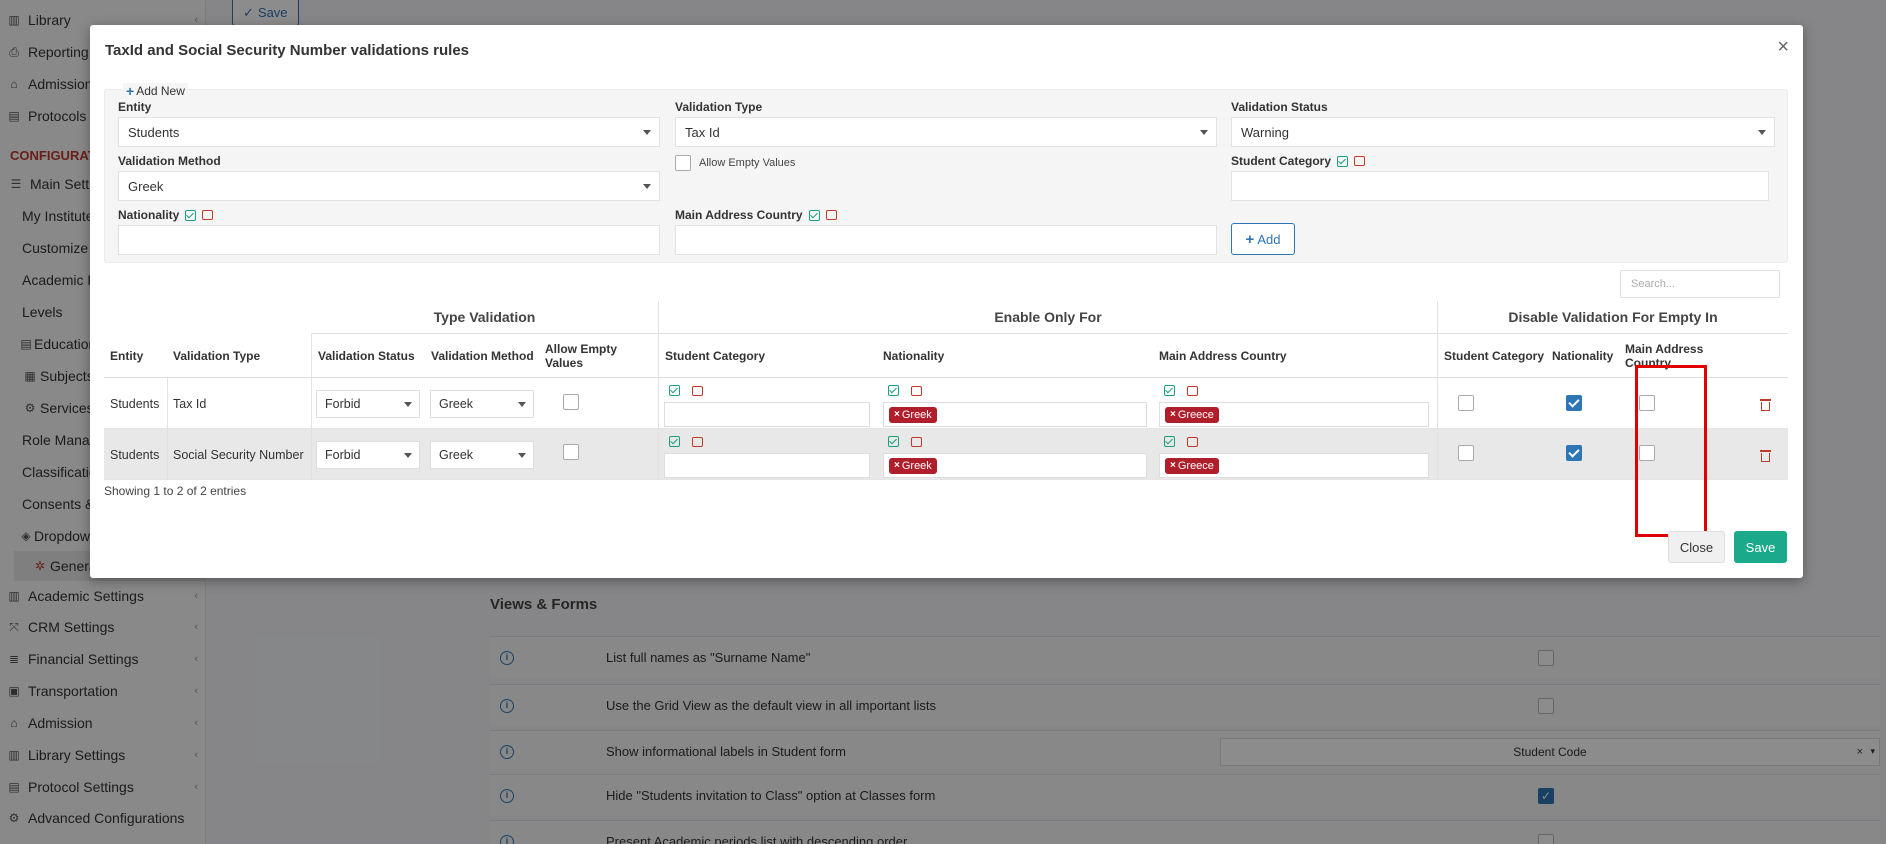 Image resolution: width=1886 pixels, height=844 pixels. I want to click on save-button: Save, so click(1760, 547).